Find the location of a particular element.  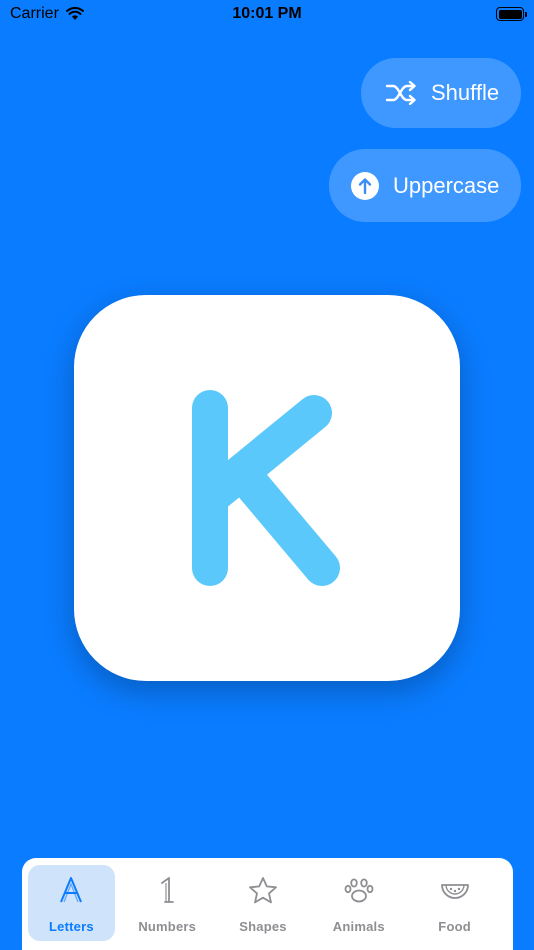

shuffle-icon is located at coordinates (400, 93).